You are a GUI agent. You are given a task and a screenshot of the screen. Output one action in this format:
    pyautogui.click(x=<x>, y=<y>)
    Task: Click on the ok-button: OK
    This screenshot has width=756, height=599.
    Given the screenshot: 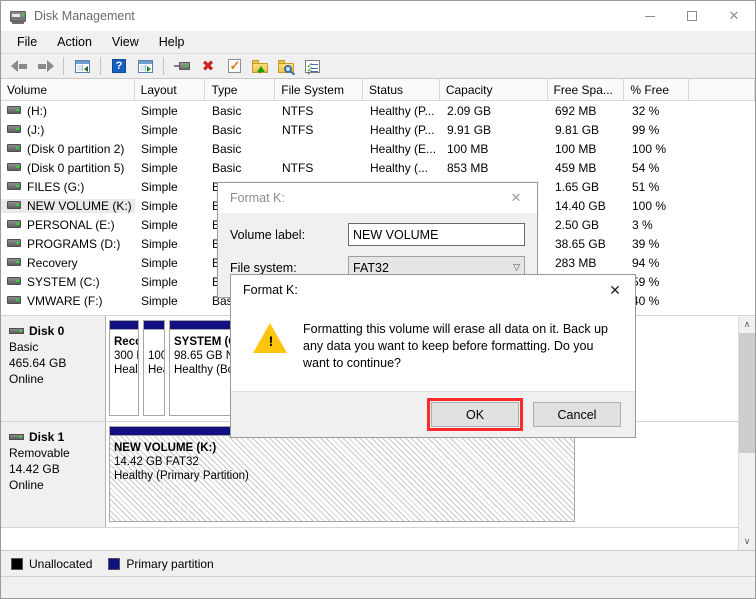 What is the action you would take?
    pyautogui.click(x=475, y=414)
    